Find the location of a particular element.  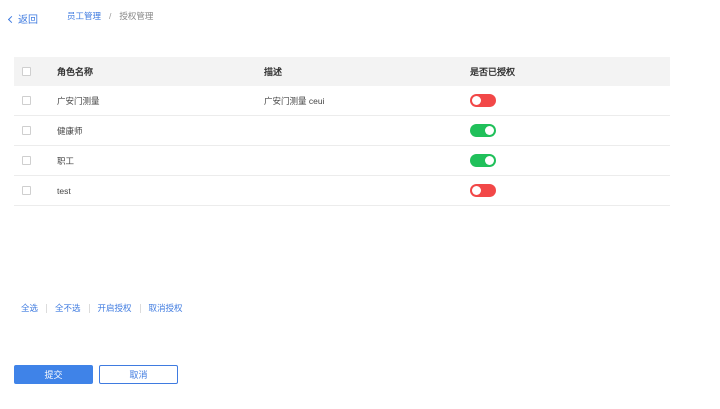

cancel-button: 取消 is located at coordinates (138, 374).